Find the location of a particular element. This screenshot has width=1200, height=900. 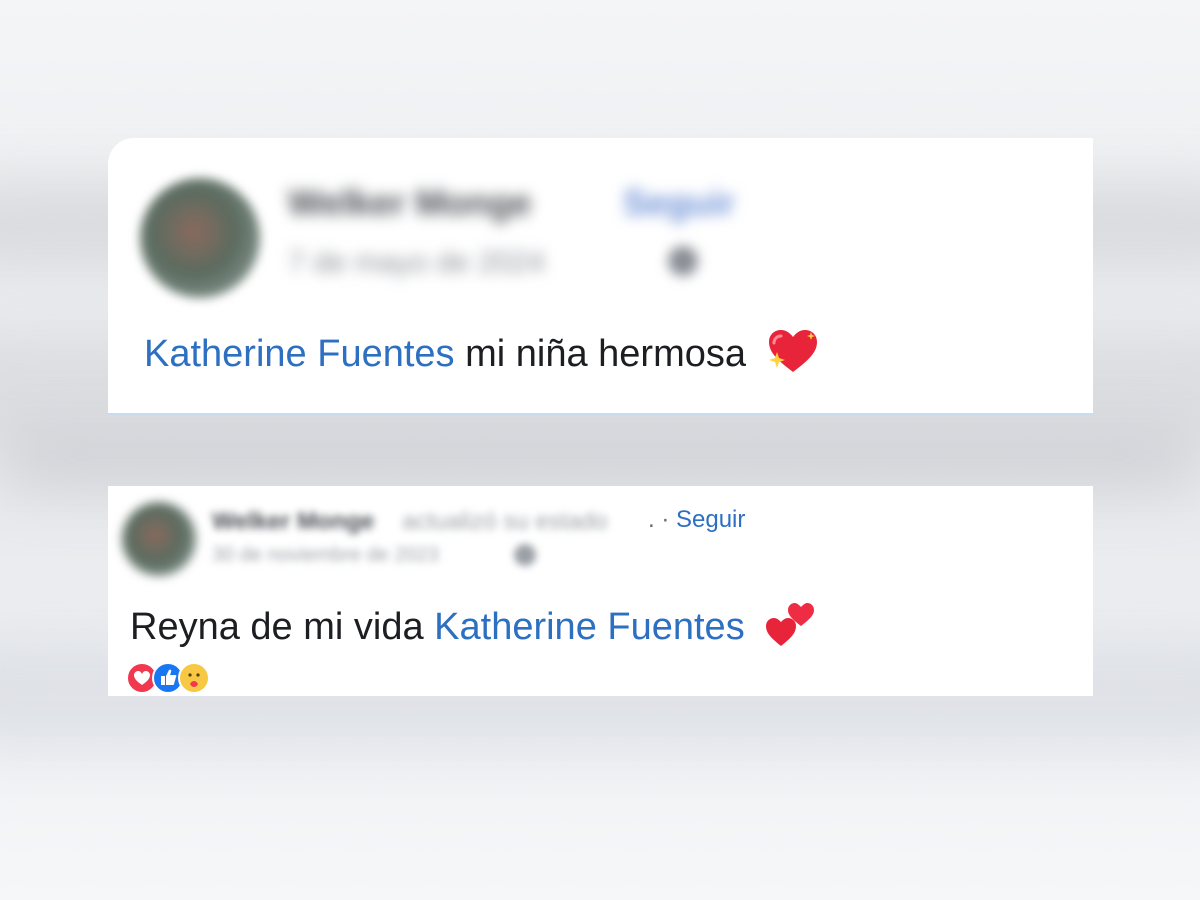

post-body: mi niña hermosa is located at coordinates (605, 354).